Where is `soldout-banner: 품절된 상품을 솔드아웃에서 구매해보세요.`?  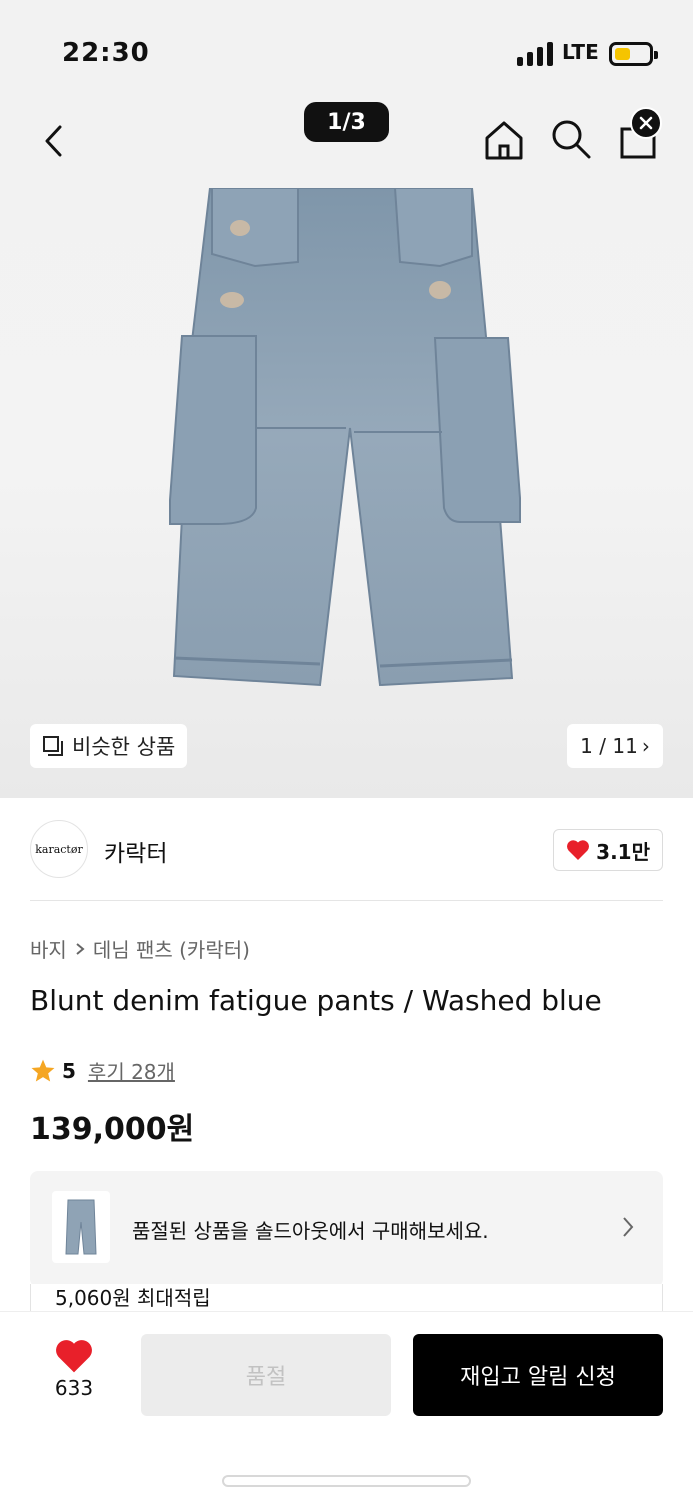
soldout-banner: 품절된 상품을 솔드아웃에서 구매해보세요. is located at coordinates (346, 1229).